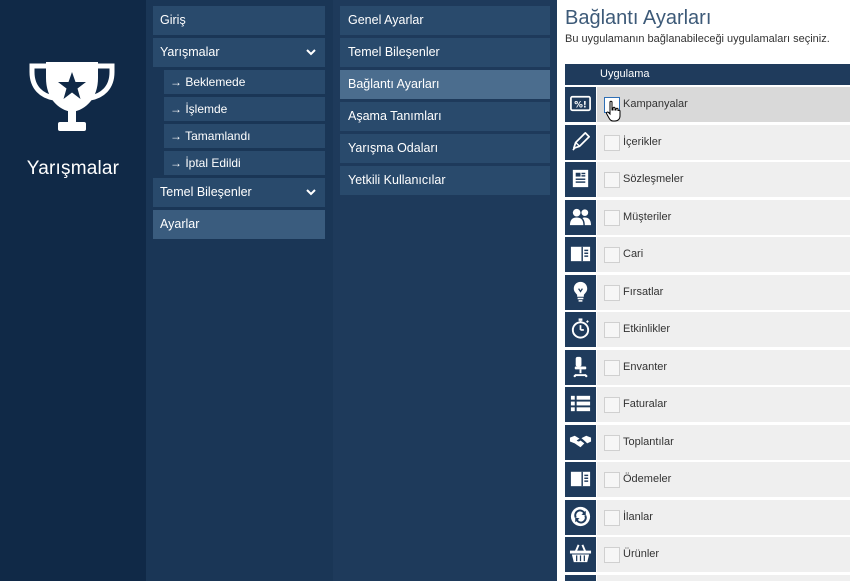 This screenshot has height=581, width=850. What do you see at coordinates (239, 20) in the screenshot?
I see `menu-item-giris: Giriş` at bounding box center [239, 20].